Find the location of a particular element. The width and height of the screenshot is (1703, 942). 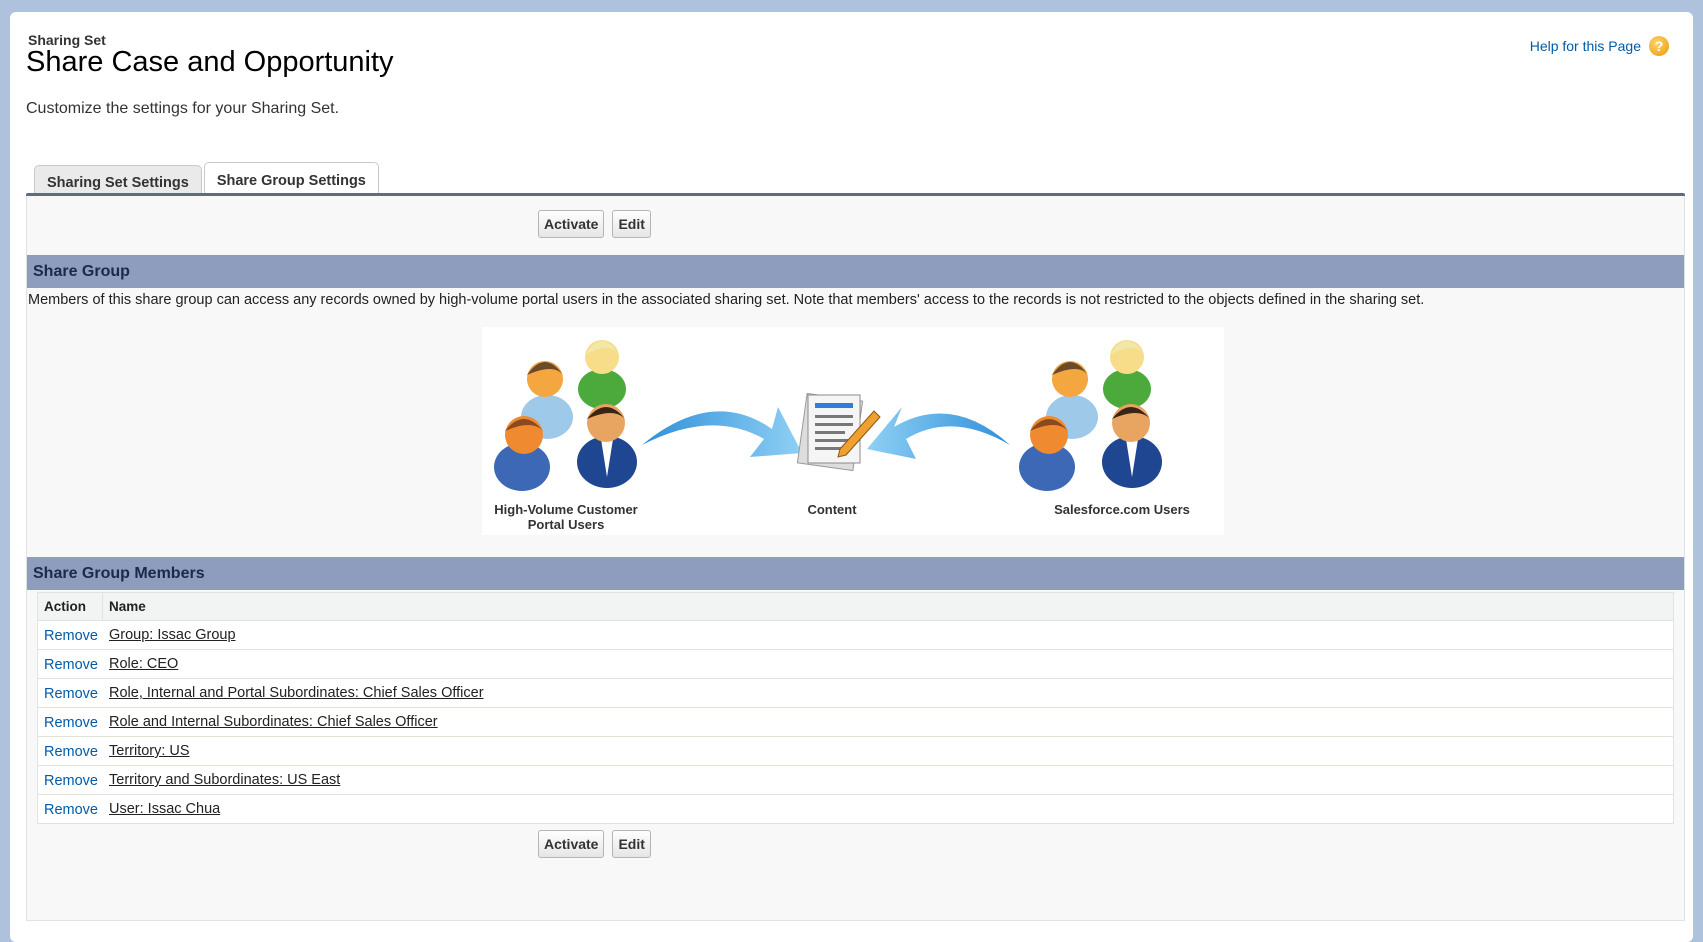

bottom-button-row: Activate Edit is located at coordinates (594, 844).